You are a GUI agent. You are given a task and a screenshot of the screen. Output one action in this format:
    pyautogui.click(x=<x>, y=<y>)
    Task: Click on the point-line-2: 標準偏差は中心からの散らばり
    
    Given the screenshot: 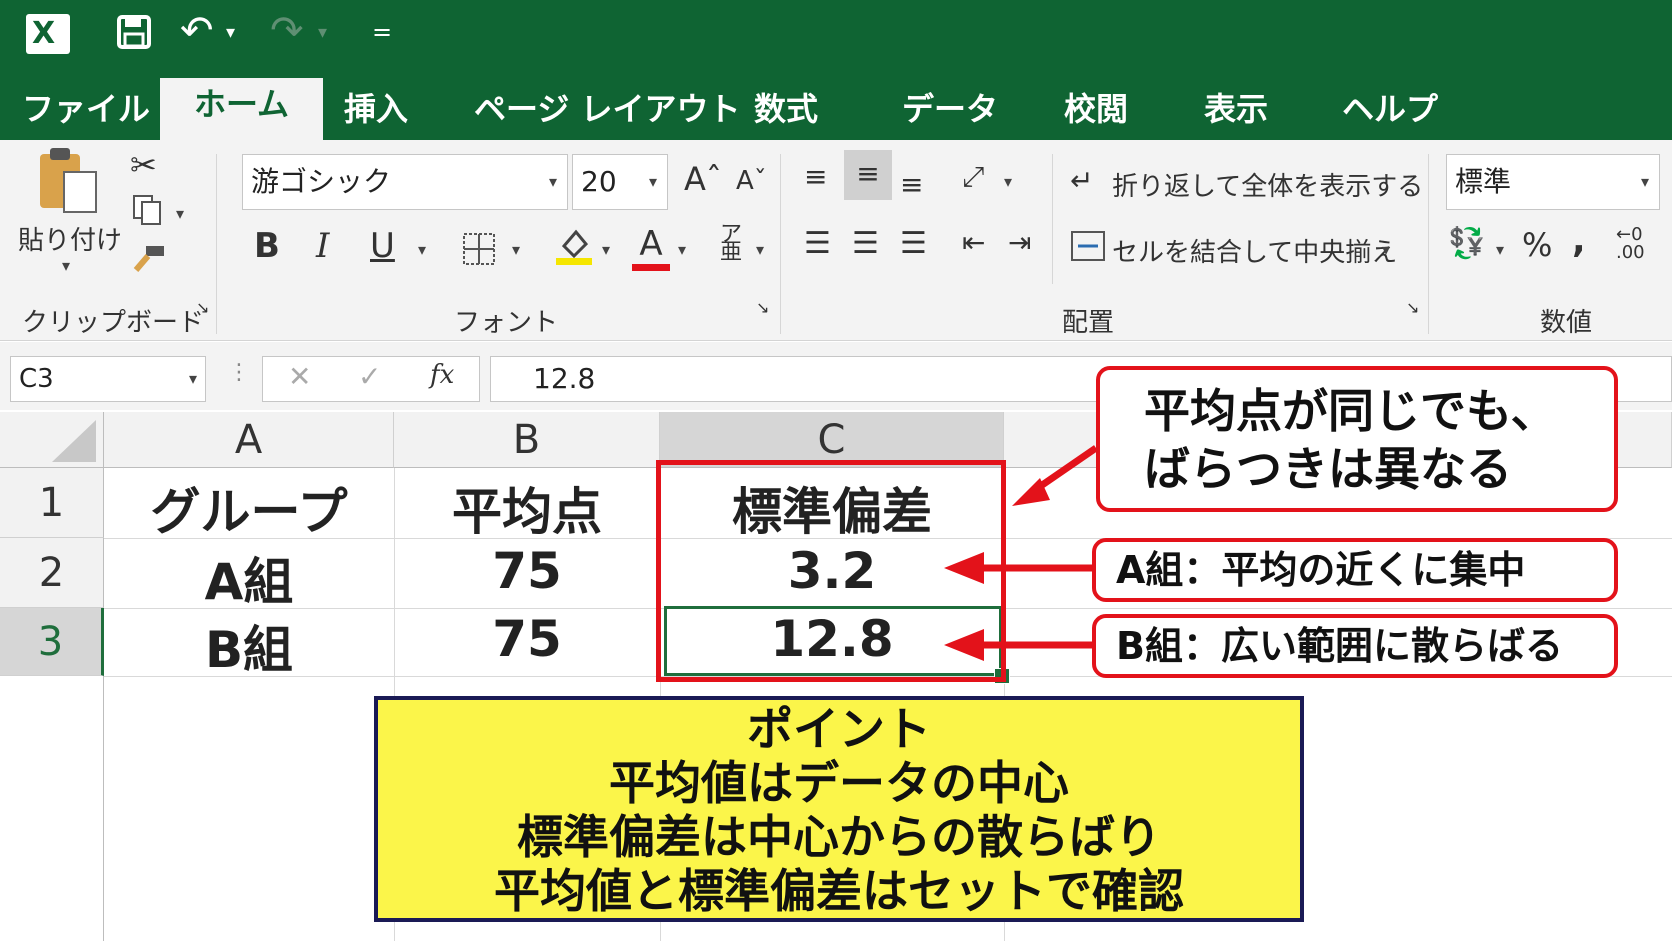 What is the action you would take?
    pyautogui.click(x=839, y=837)
    